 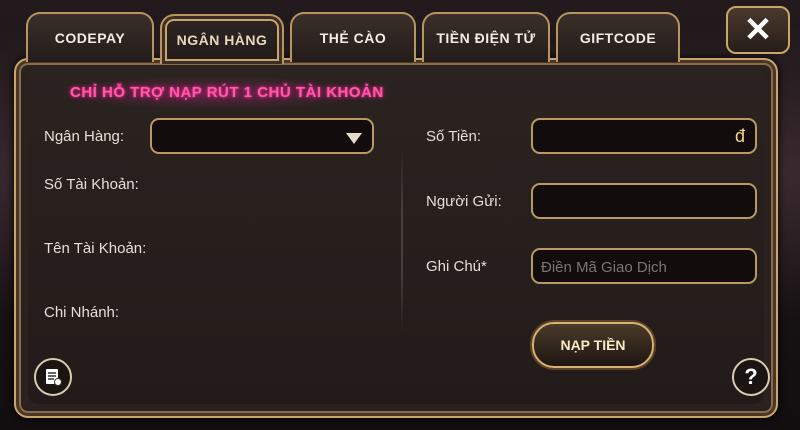 What do you see at coordinates (454, 136) in the screenshot?
I see `amount-label: Số Tiền:` at bounding box center [454, 136].